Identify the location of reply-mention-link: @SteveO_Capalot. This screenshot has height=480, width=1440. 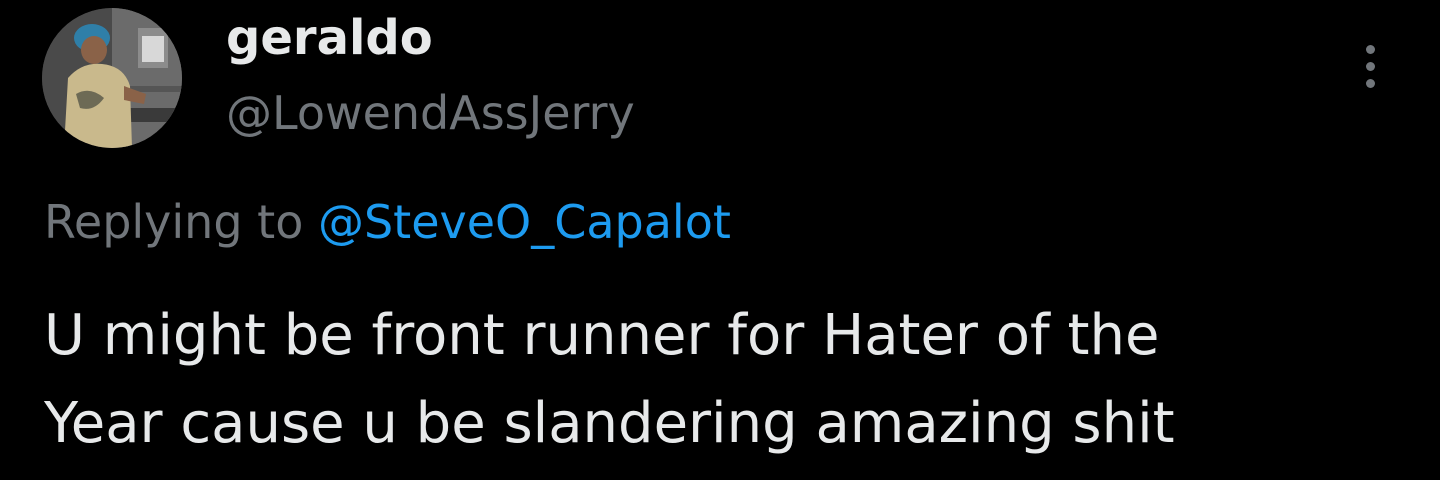
(524, 222).